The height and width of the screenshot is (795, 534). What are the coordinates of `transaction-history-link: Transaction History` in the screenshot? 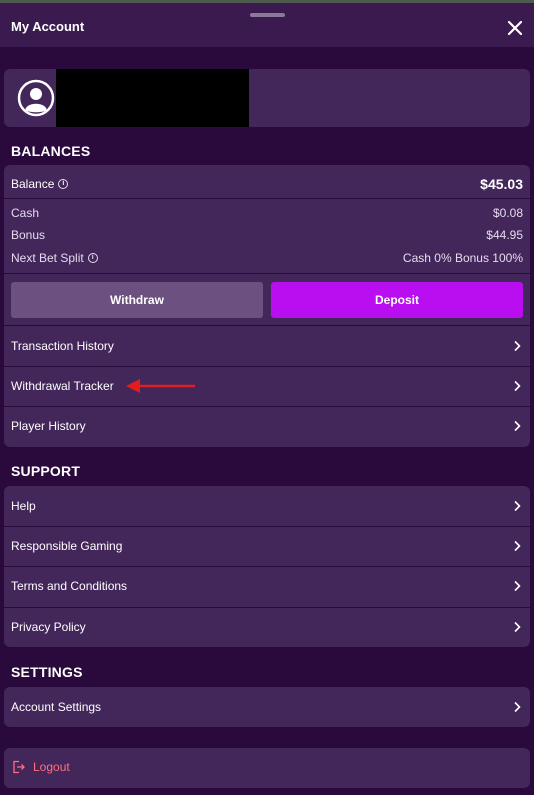 It's located at (267, 346).